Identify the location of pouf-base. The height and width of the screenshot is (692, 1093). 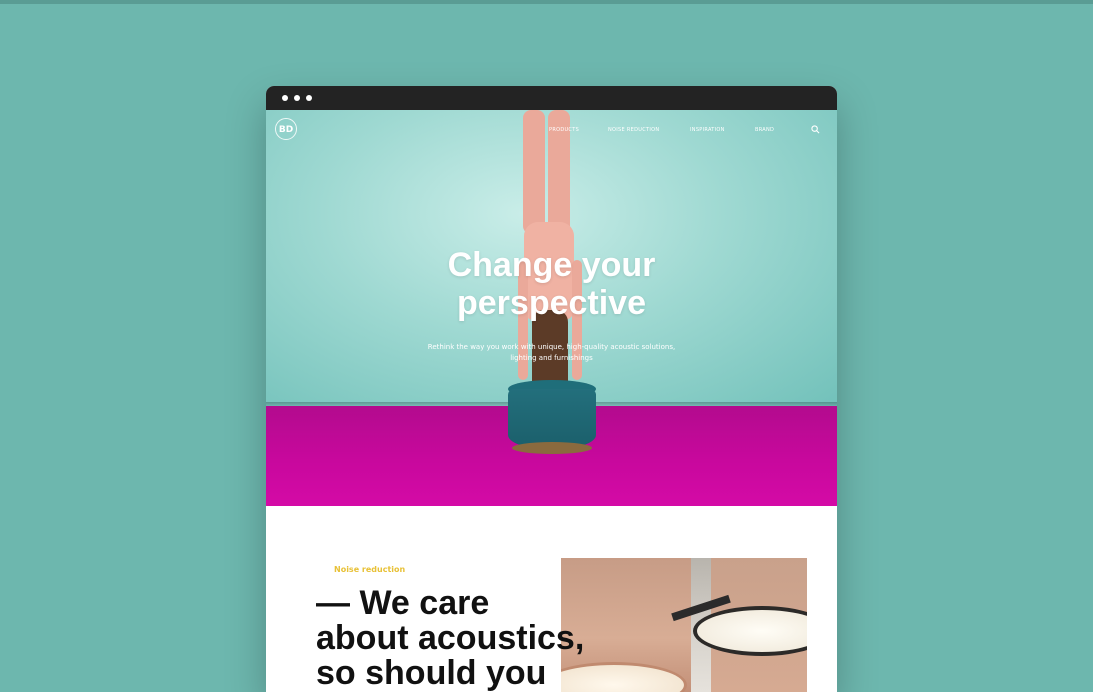
(552, 448).